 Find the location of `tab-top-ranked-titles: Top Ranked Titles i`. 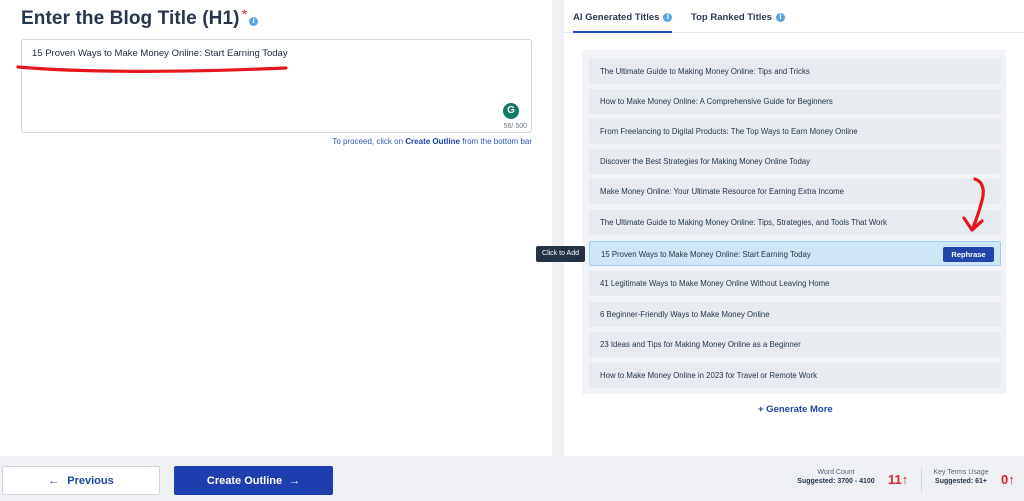

tab-top-ranked-titles: Top Ranked Titles i is located at coordinates (738, 17).